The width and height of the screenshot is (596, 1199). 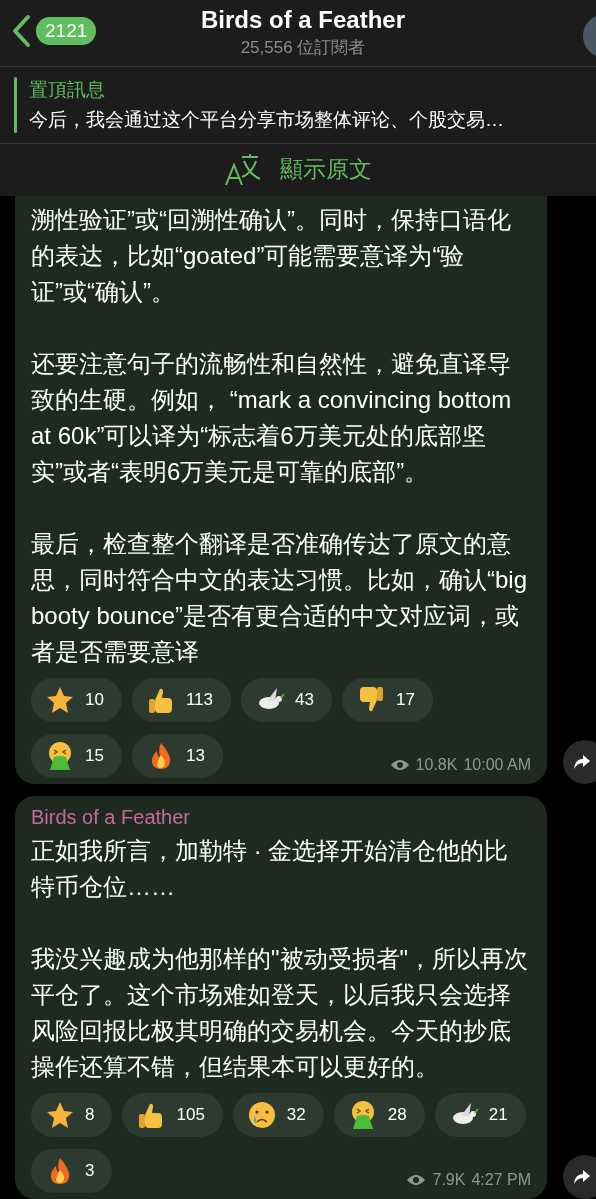 What do you see at coordinates (436, 765) in the screenshot?
I see `view-count: 10.8K` at bounding box center [436, 765].